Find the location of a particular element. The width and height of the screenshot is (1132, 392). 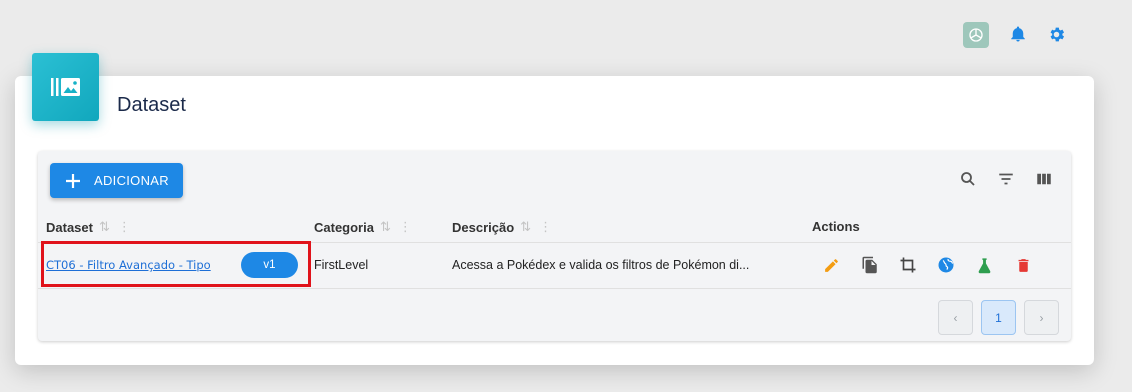

copy-icon is located at coordinates (870, 265).